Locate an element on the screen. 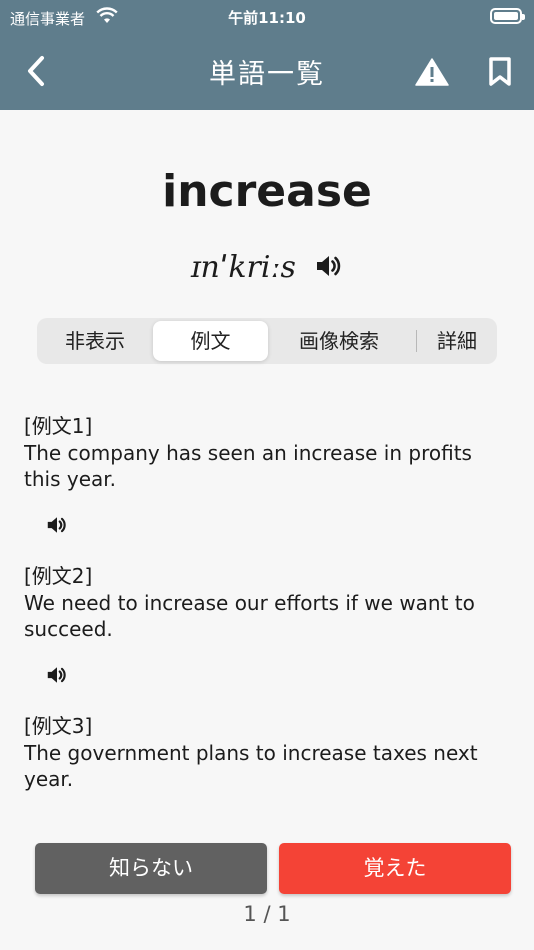 The image size is (534, 950). example-label: [例文1] is located at coordinates (58, 426).